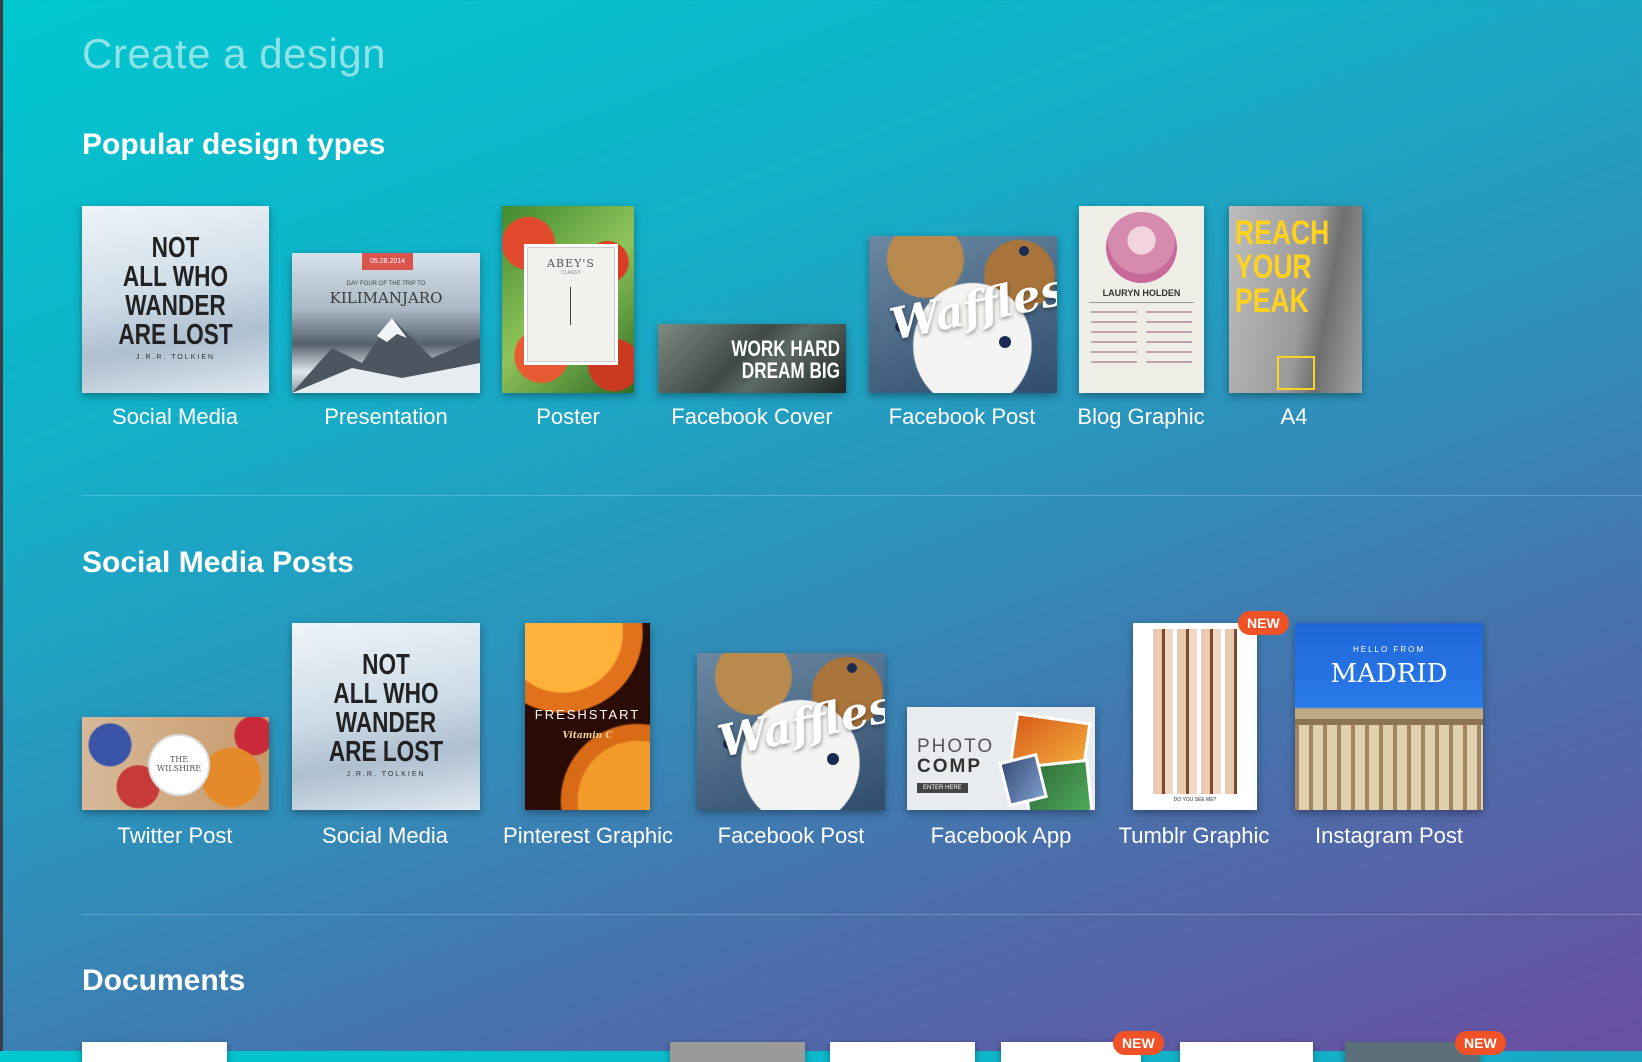 Image resolution: width=1642 pixels, height=1062 pixels. Describe the element at coordinates (1001, 758) in the screenshot. I see `facebook-app-thumbnail: PHOTO COMP ENTER HERE` at that location.